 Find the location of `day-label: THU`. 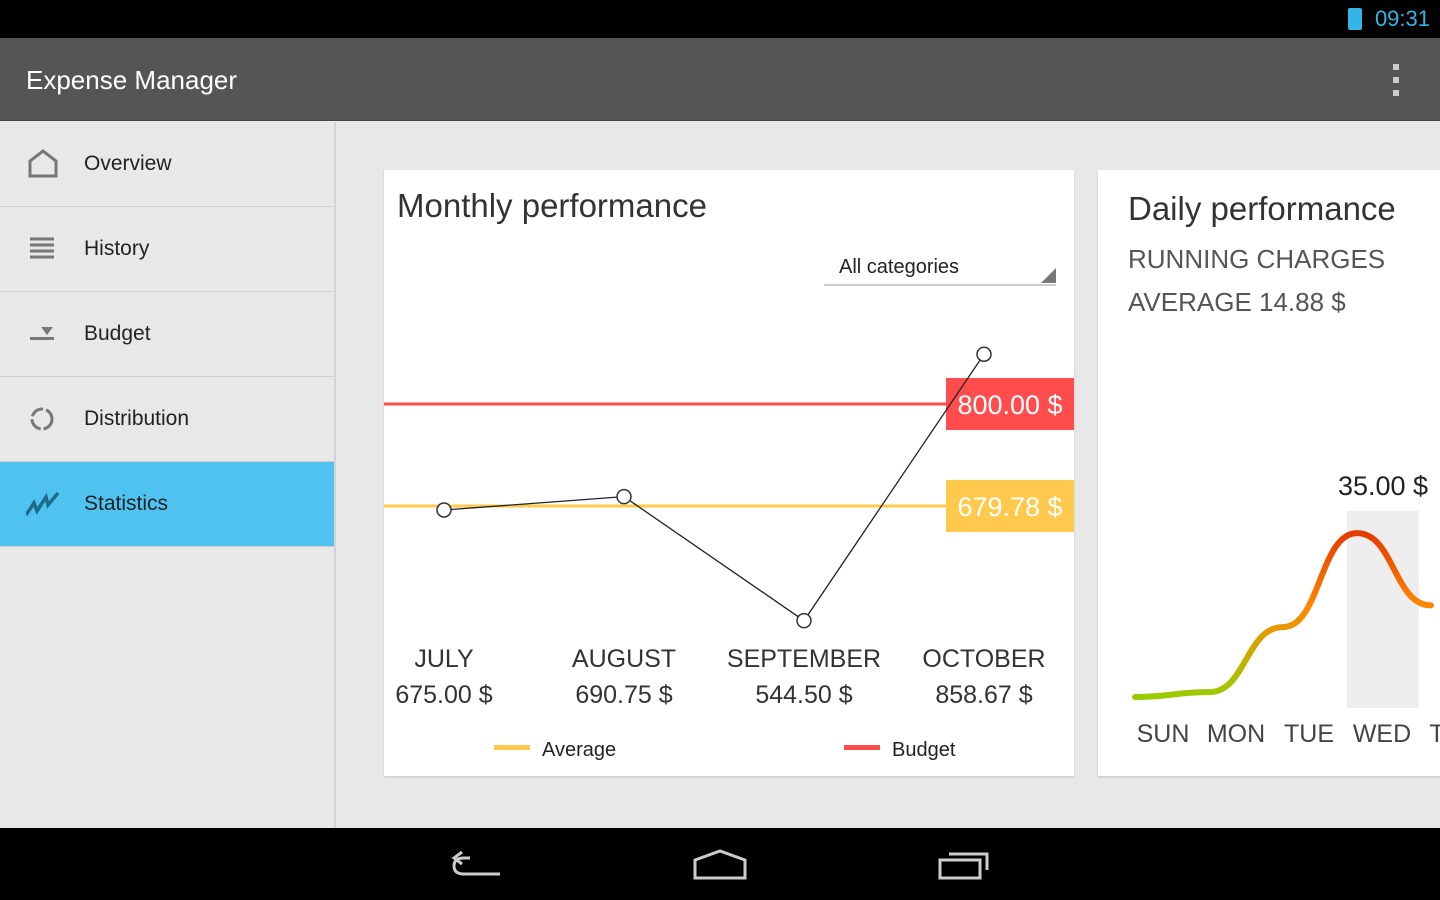

day-label: THU is located at coordinates (1434, 734).